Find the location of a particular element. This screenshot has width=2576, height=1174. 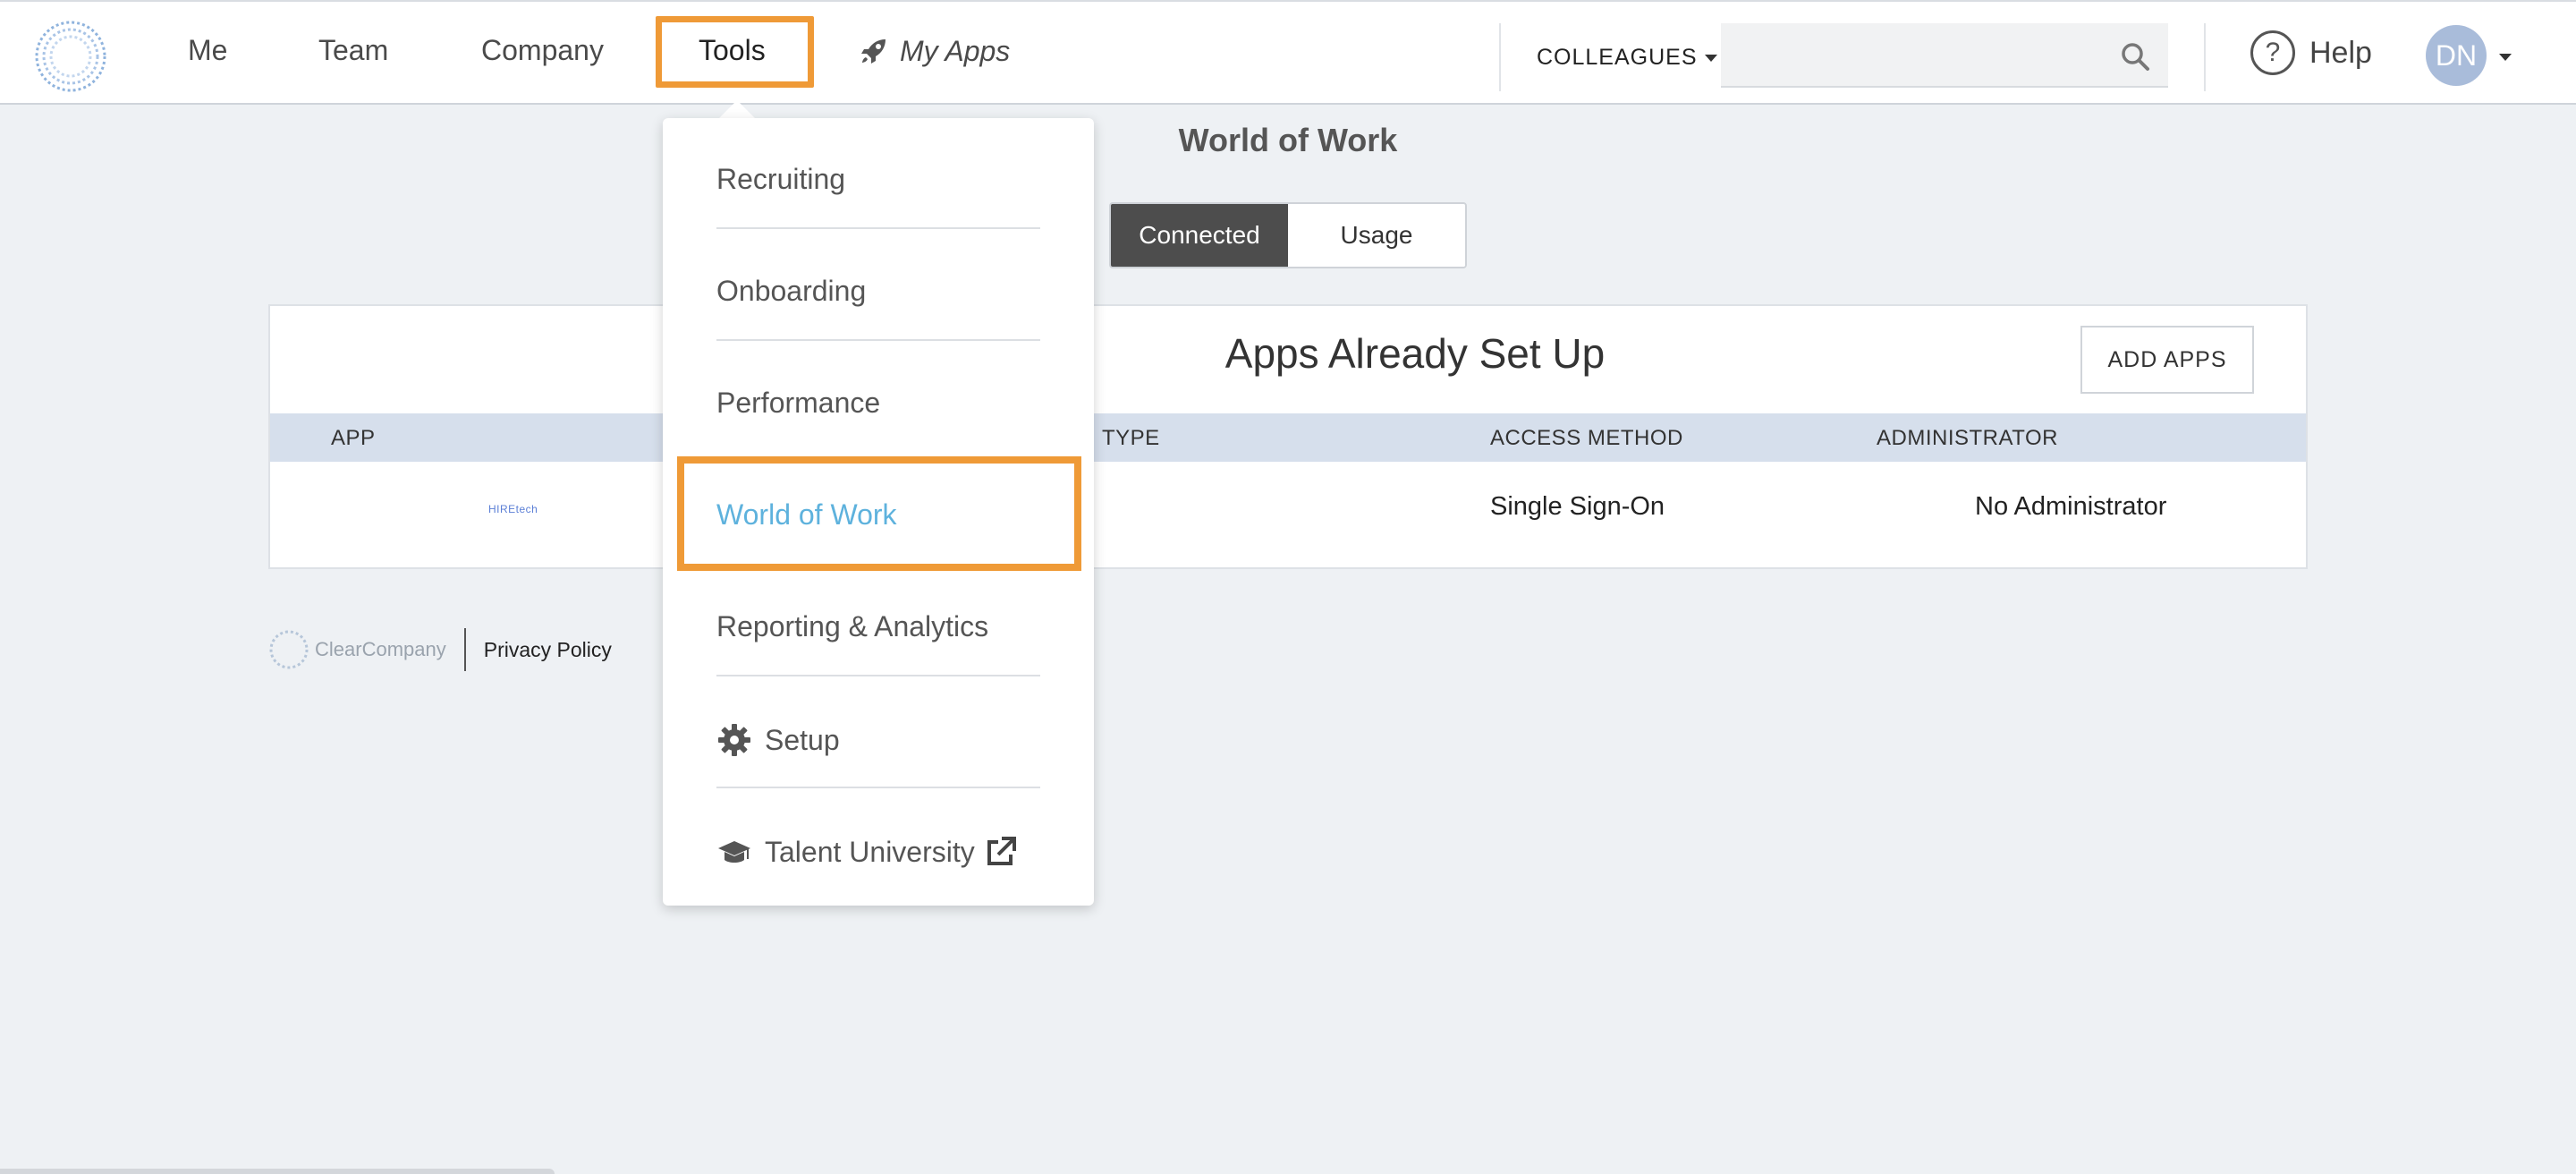

footer-divider is located at coordinates (464, 649).